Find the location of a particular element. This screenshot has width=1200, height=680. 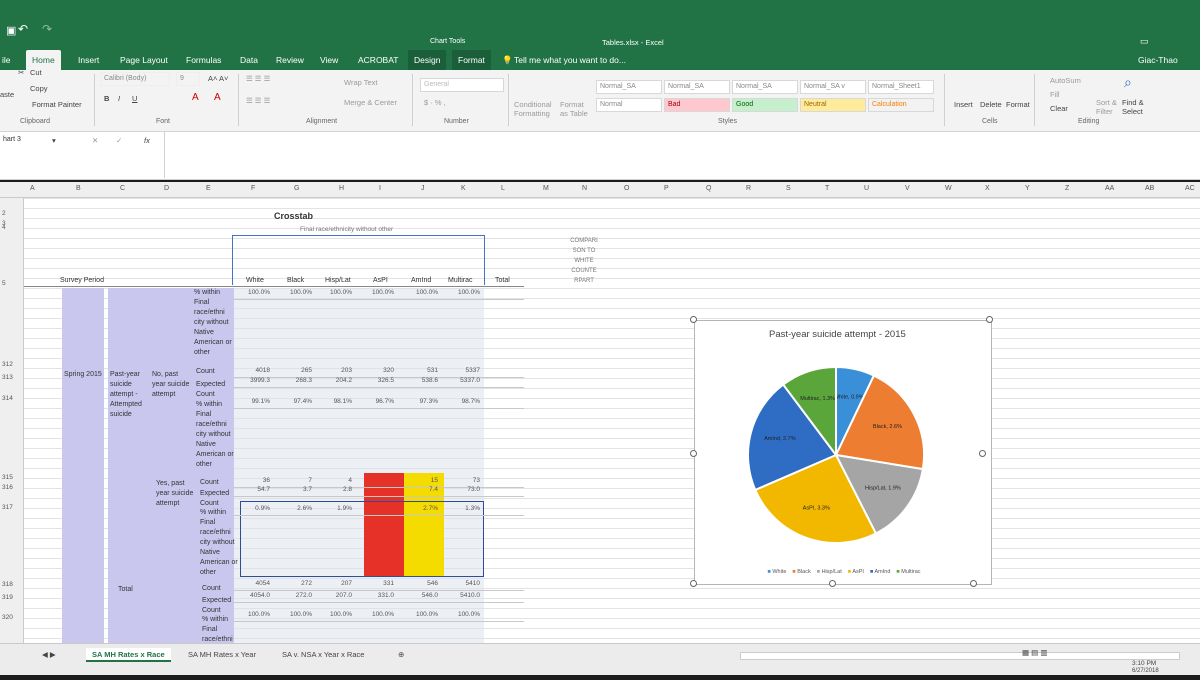

cell-no_pct-2: 98.1% is located at coordinates (335, 401).